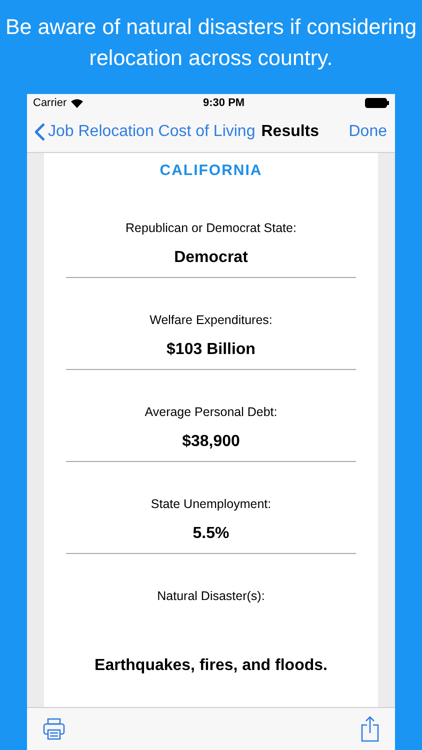  Describe the element at coordinates (211, 442) in the screenshot. I see `fact-value: $38,900` at that location.